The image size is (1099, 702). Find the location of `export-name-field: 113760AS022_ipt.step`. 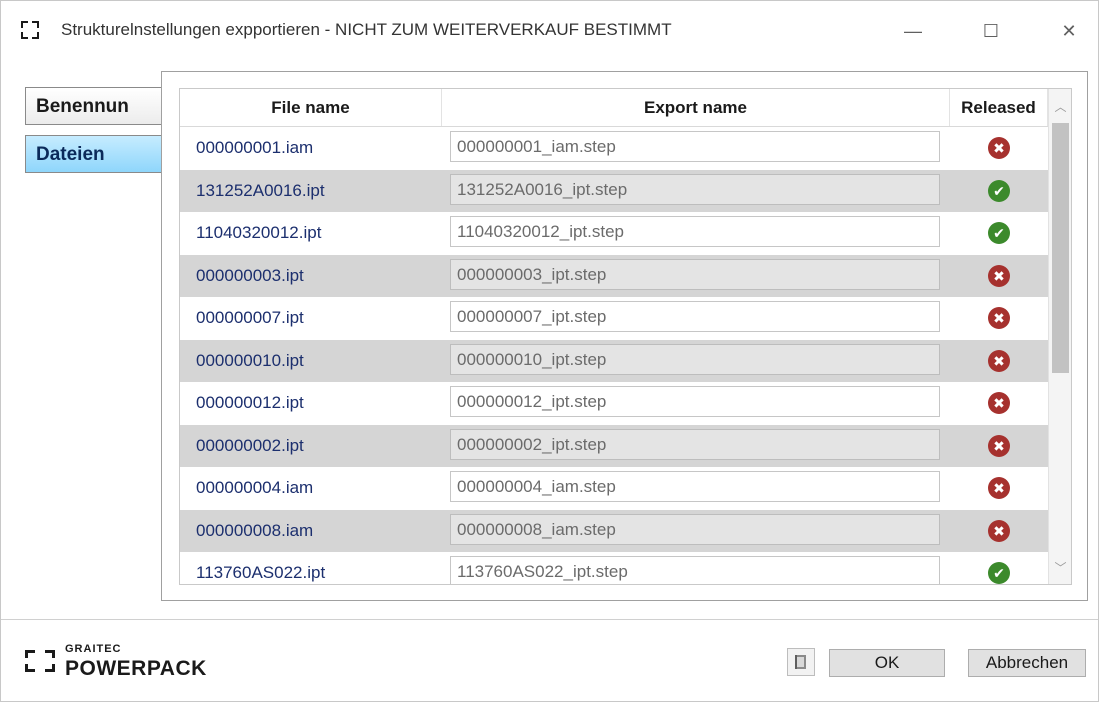

export-name-field: 113760AS022_ipt.step is located at coordinates (695, 570).